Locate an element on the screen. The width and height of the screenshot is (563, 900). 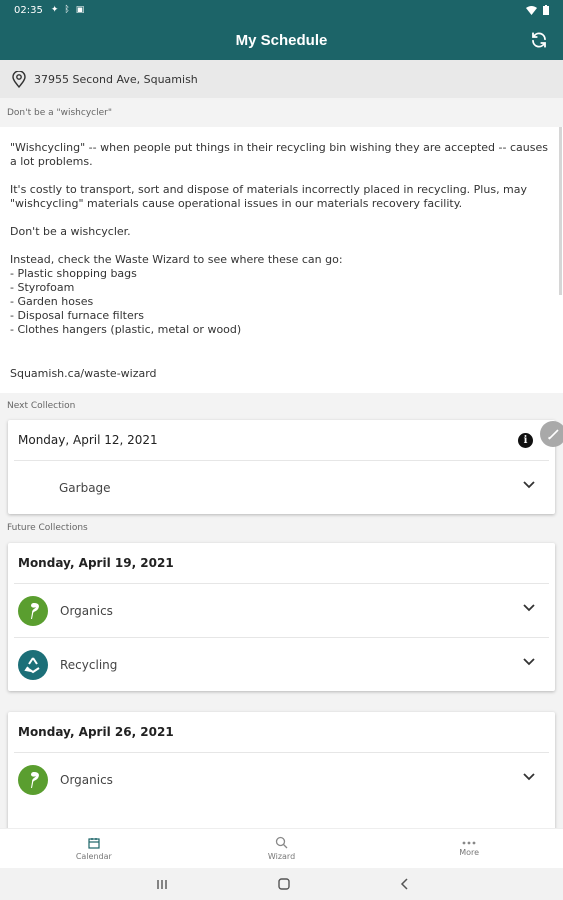
tab-wizard: Wizard is located at coordinates (282, 848).